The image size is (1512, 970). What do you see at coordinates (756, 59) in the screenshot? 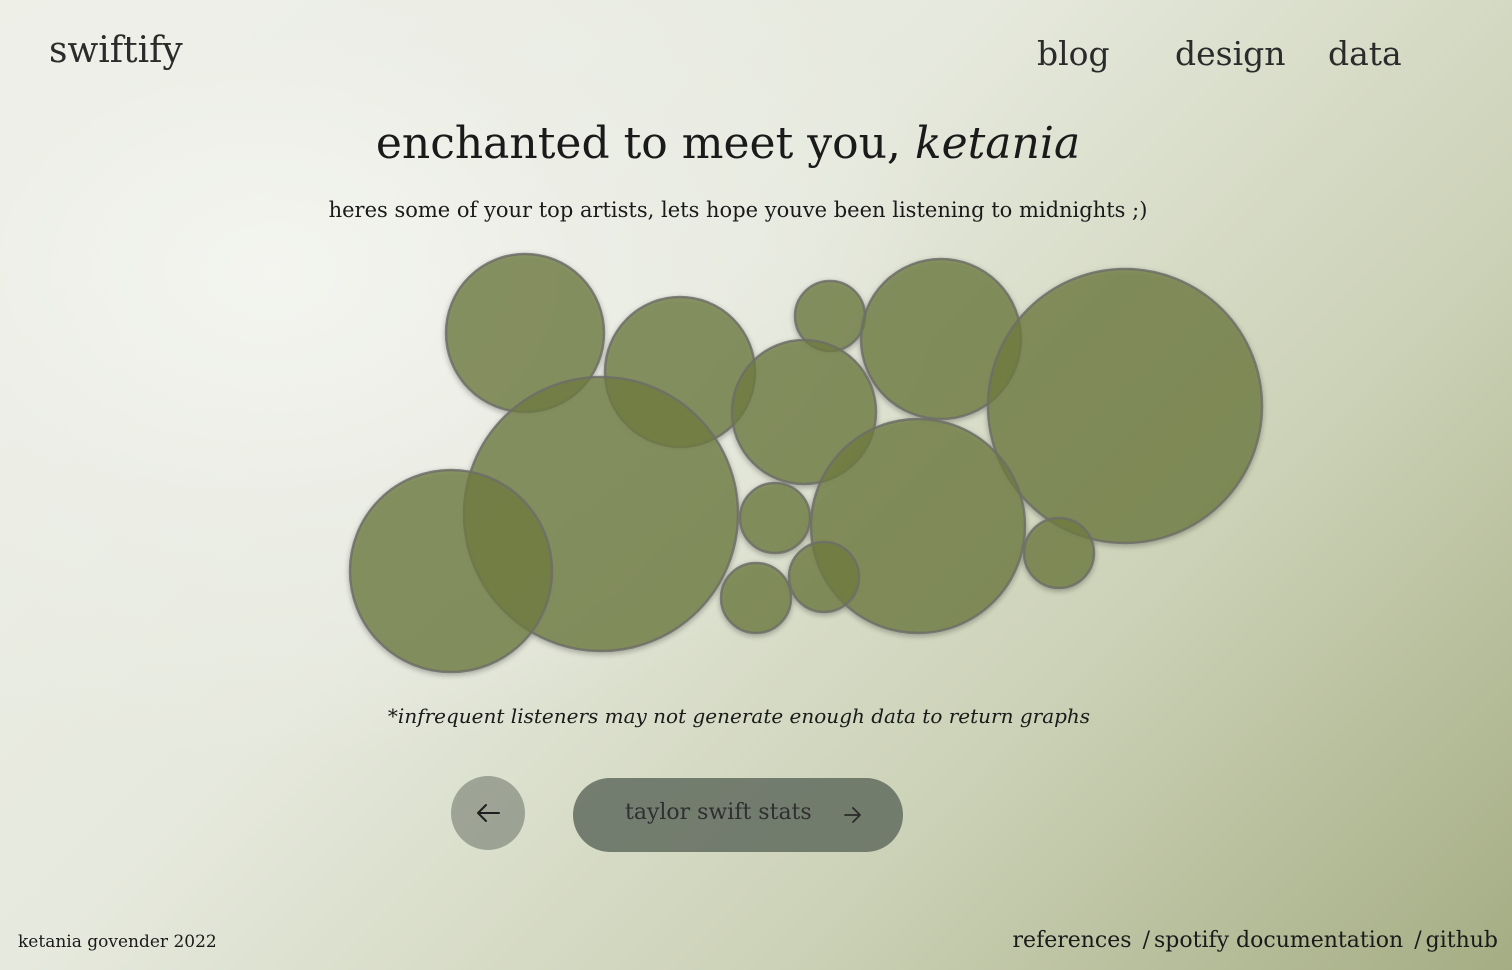
I see `top-nav: blog design data` at bounding box center [756, 59].